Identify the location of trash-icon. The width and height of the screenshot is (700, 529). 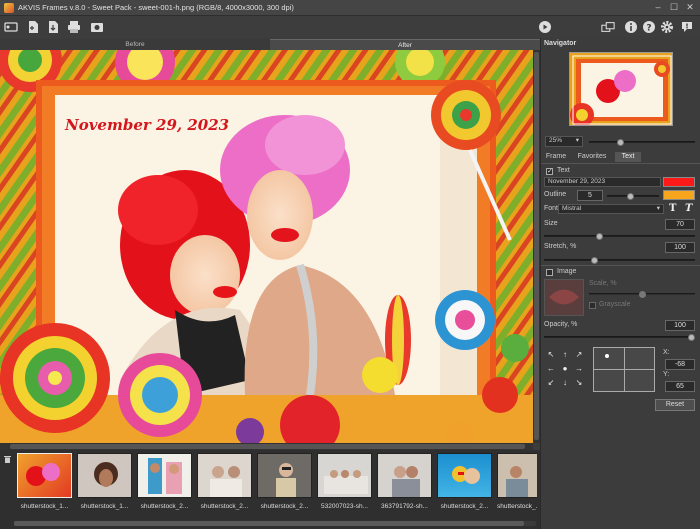
(7, 459).